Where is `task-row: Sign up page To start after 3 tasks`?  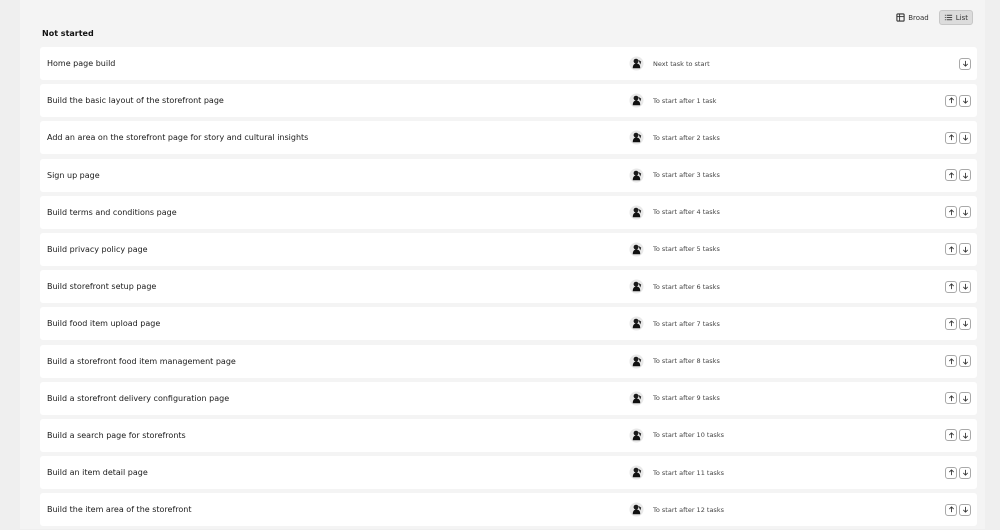
task-row: Sign up page To start after 3 tasks is located at coordinates (508, 175).